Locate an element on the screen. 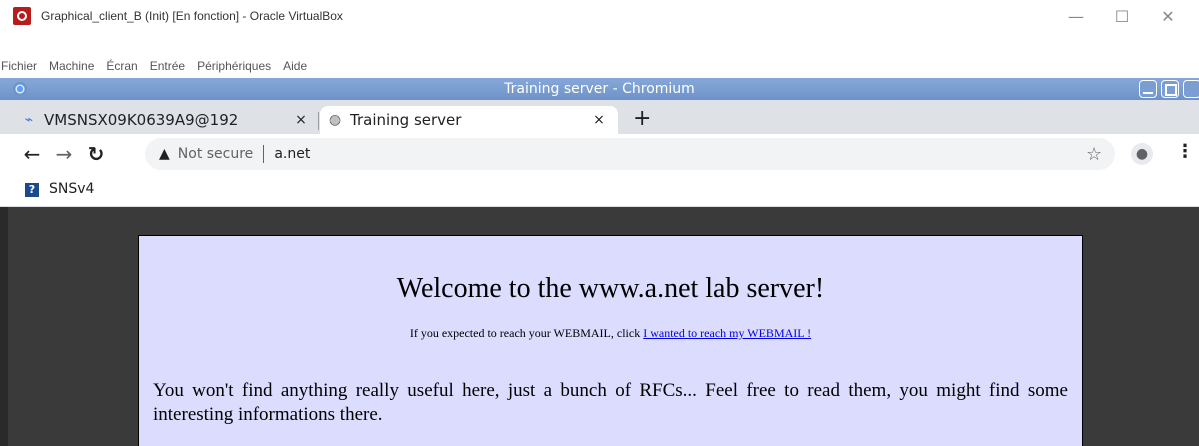 The height and width of the screenshot is (446, 1199). reload-button: ↻ is located at coordinates (96, 154).